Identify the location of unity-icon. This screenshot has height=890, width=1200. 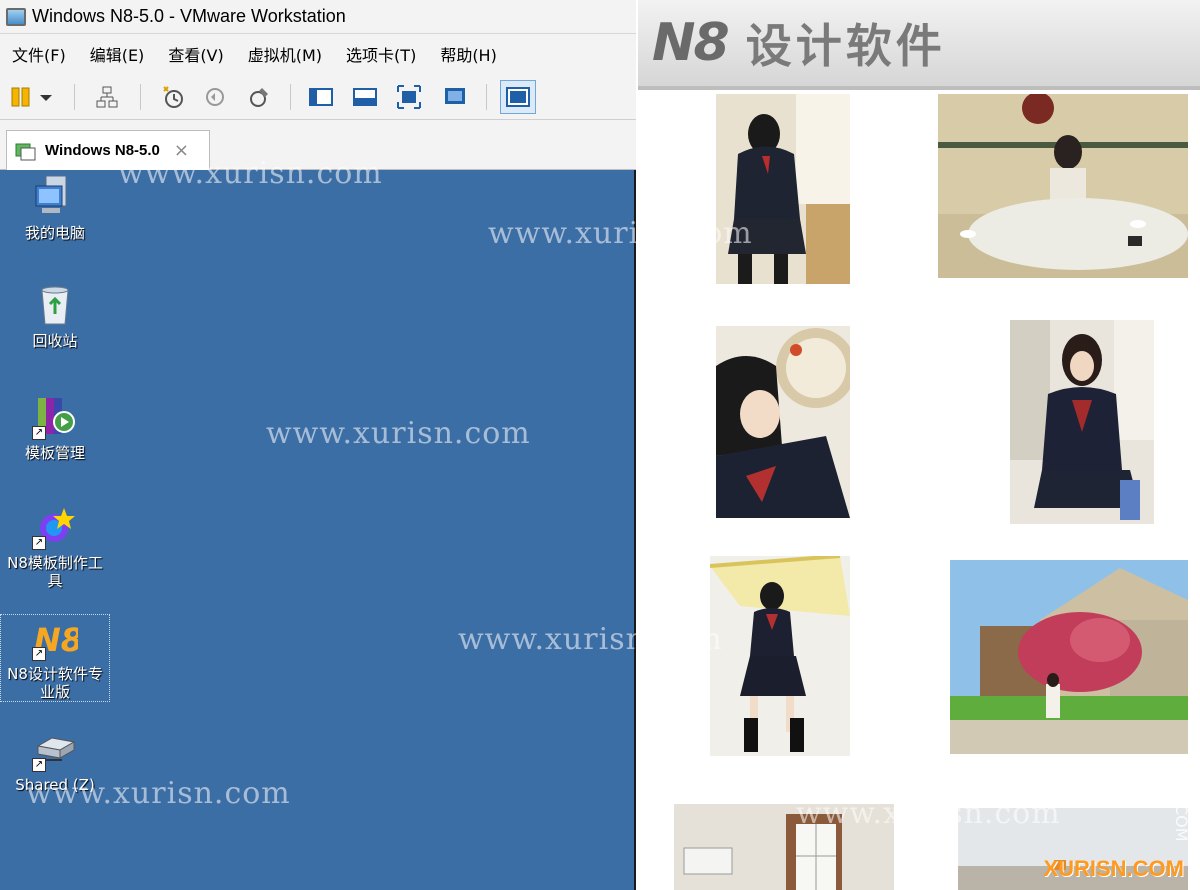
(455, 97).